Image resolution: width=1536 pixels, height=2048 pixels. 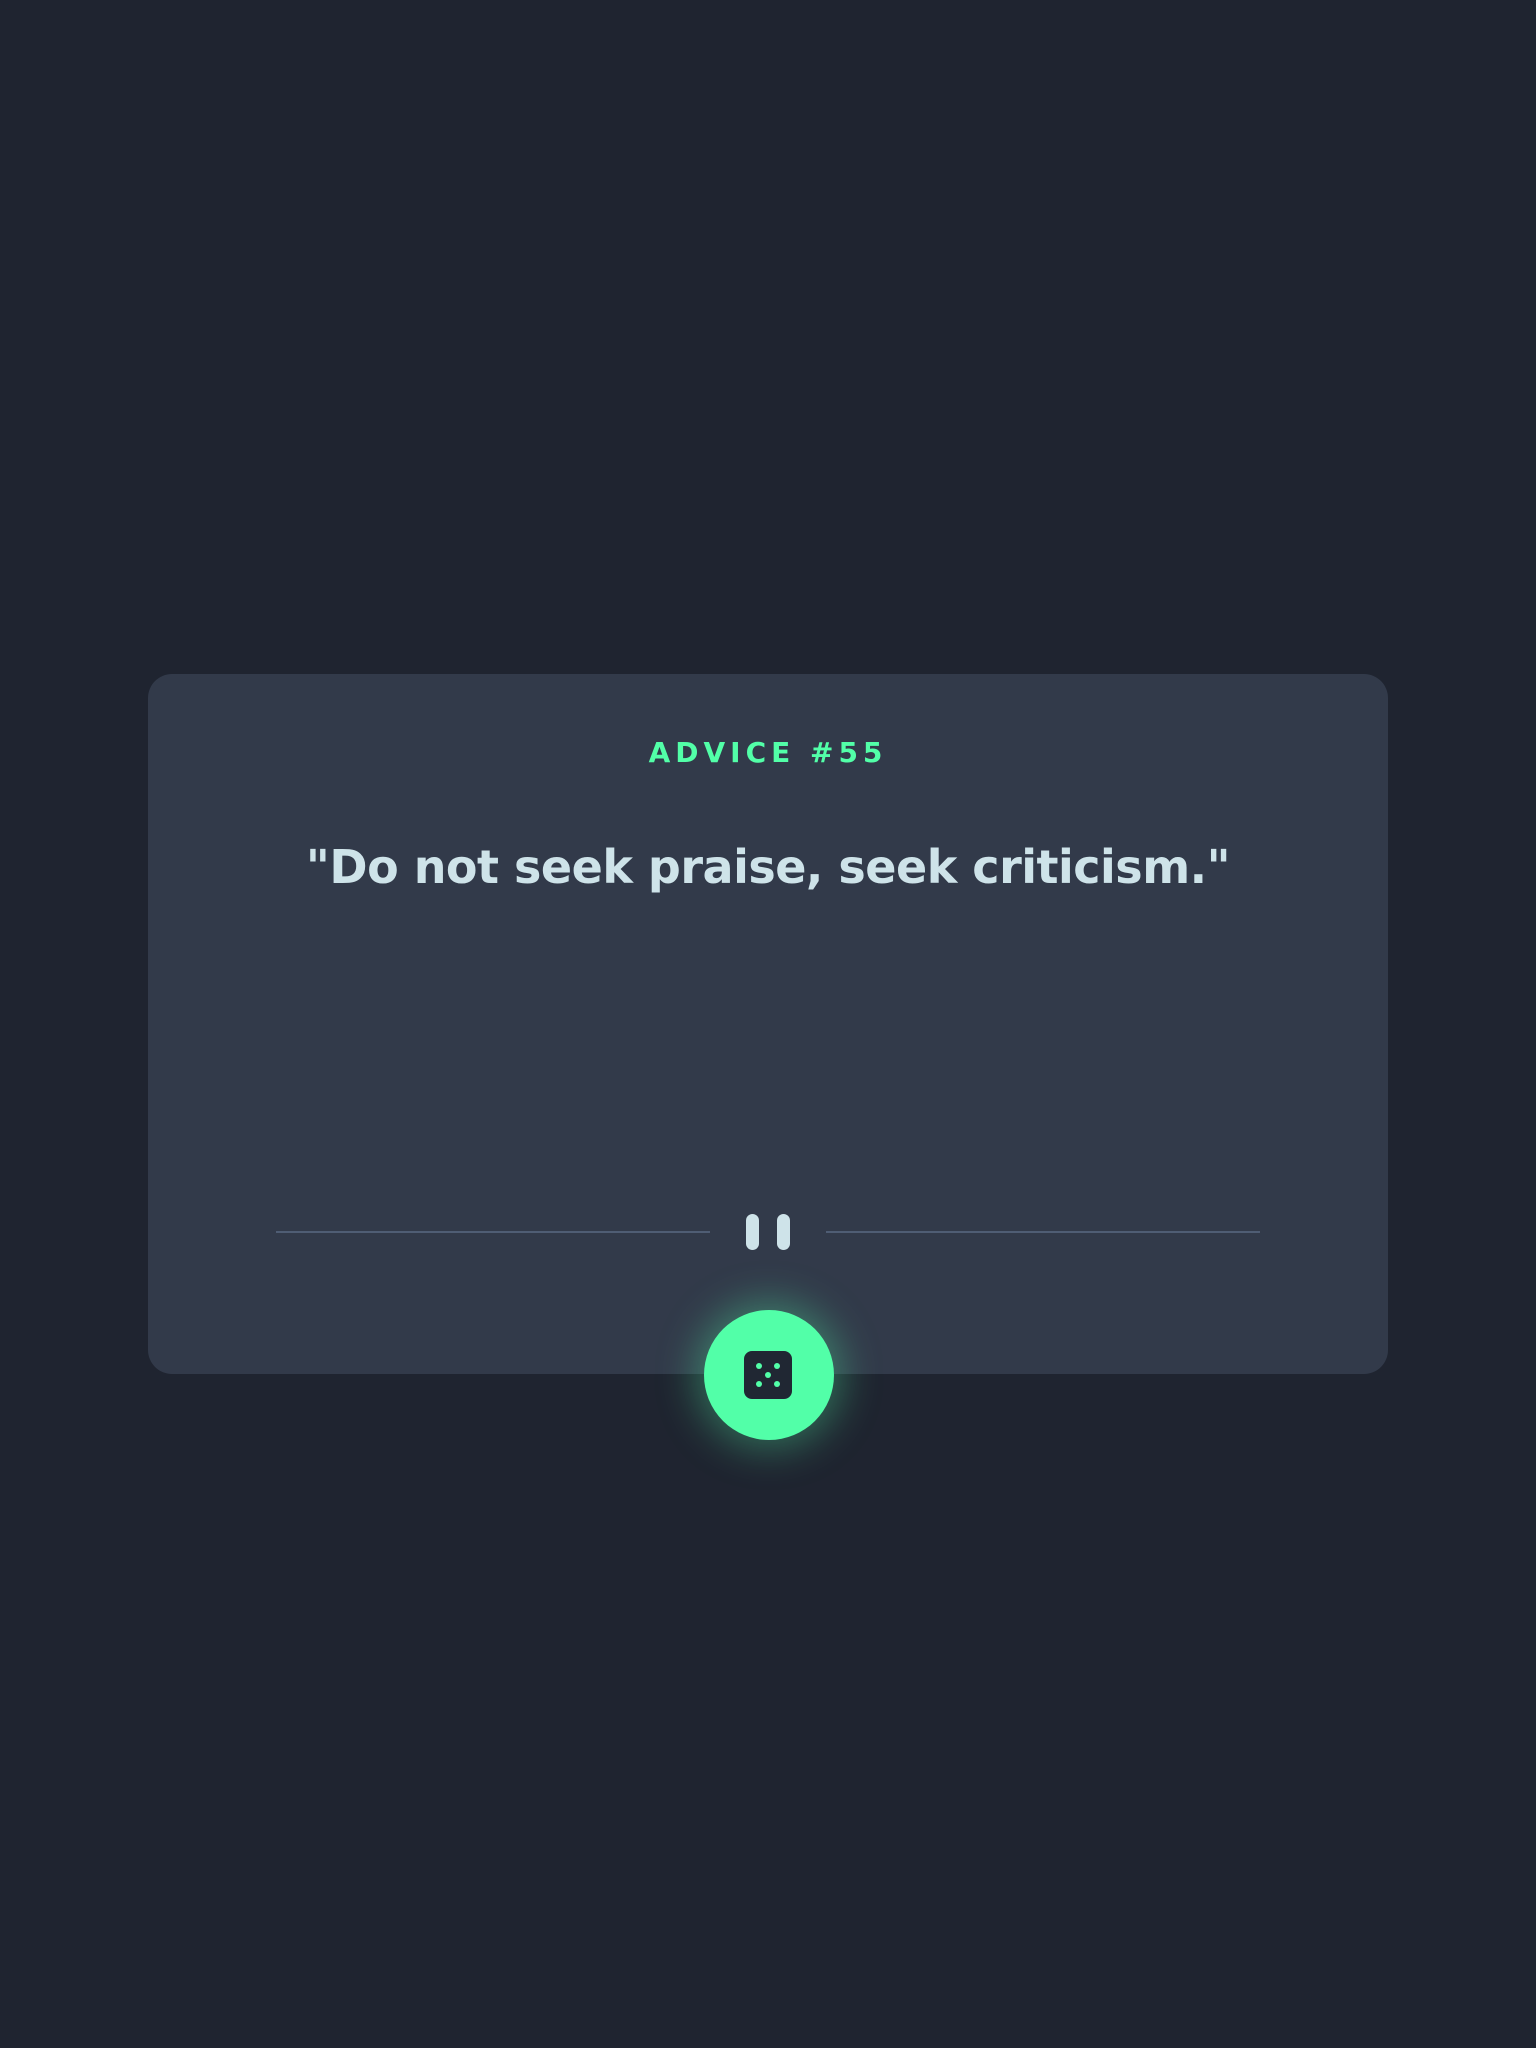 I want to click on dice-icon, so click(x=768, y=1375).